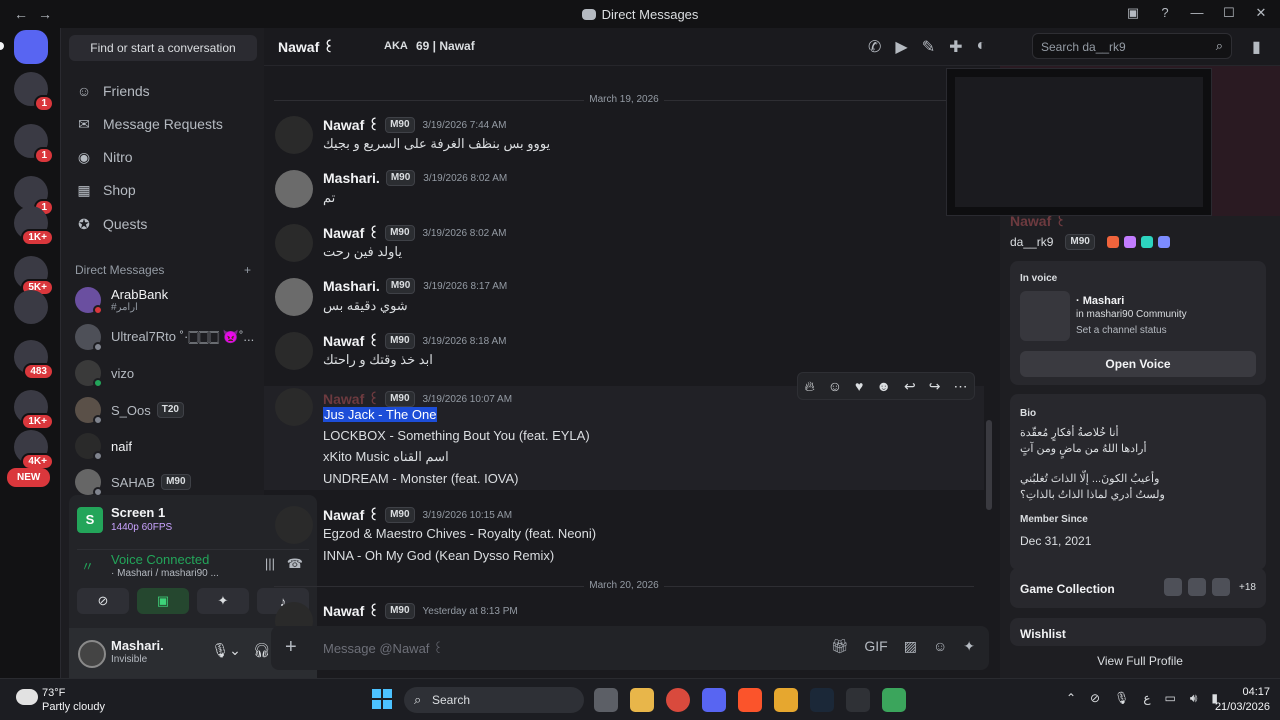 This screenshot has width=1280, height=720. I want to click on windows-start-icon, so click(382, 699).